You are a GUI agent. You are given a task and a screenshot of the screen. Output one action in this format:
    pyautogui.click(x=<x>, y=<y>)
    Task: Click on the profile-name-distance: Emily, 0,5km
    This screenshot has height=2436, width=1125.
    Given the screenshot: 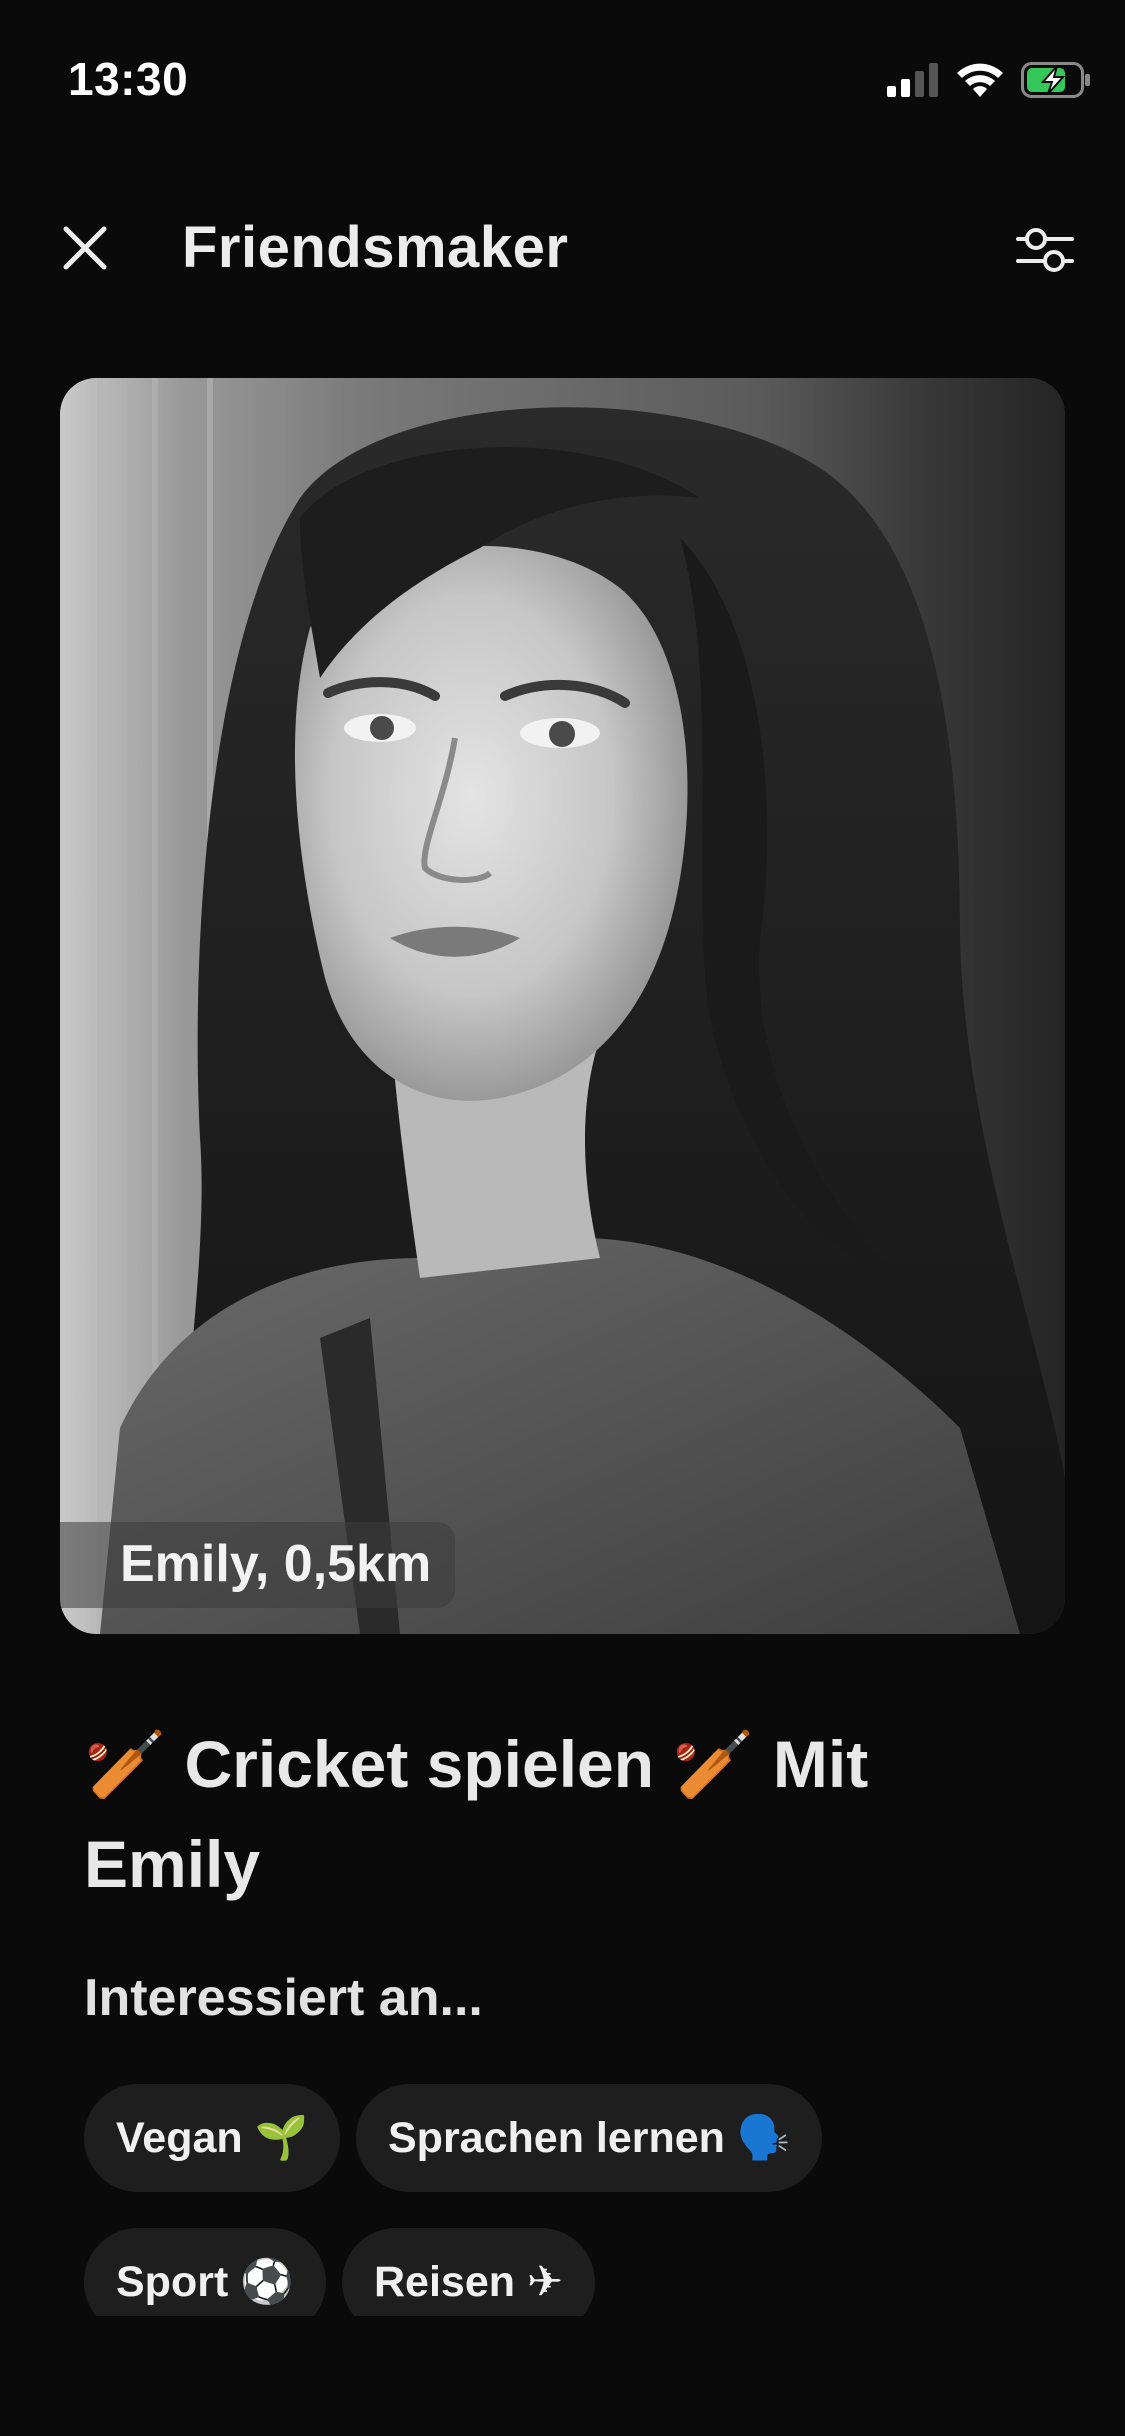 What is the action you would take?
    pyautogui.click(x=258, y=1565)
    